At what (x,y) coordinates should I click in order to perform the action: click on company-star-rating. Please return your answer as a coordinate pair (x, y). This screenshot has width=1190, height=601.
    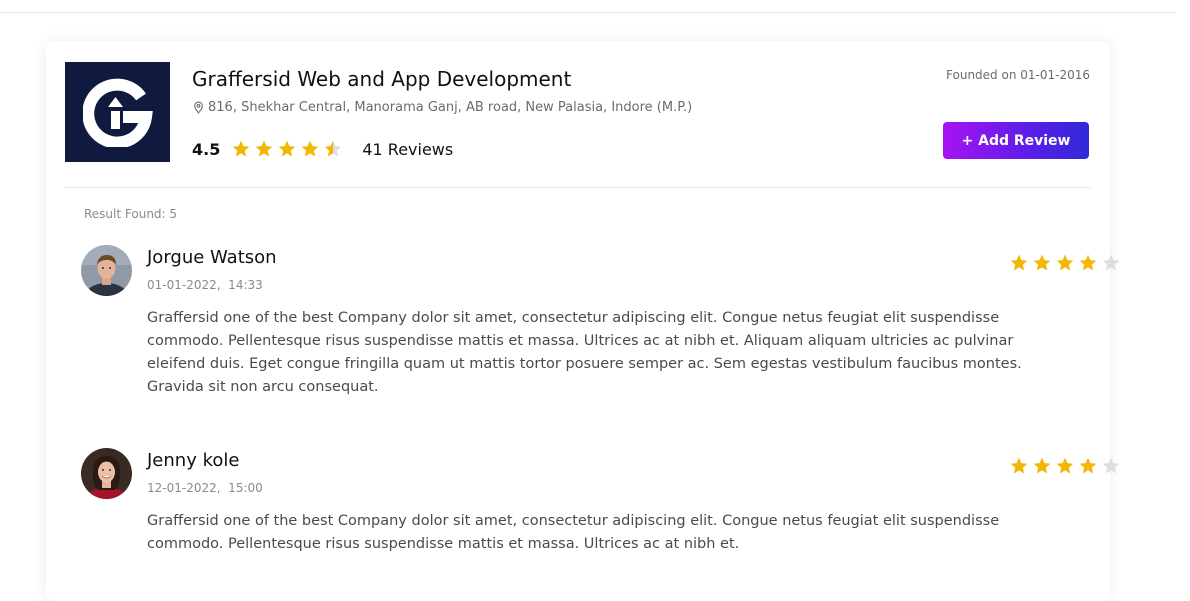
    Looking at the image, I should click on (287, 149).